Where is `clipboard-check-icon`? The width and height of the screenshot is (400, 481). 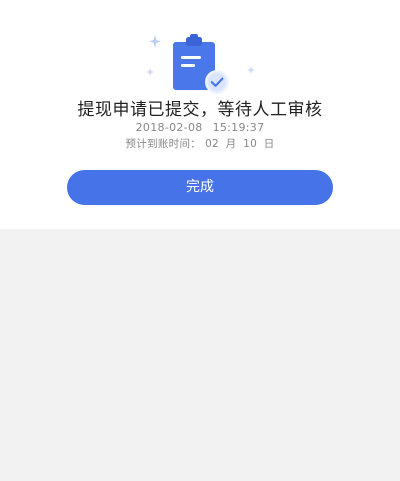 clipboard-check-icon is located at coordinates (202, 63).